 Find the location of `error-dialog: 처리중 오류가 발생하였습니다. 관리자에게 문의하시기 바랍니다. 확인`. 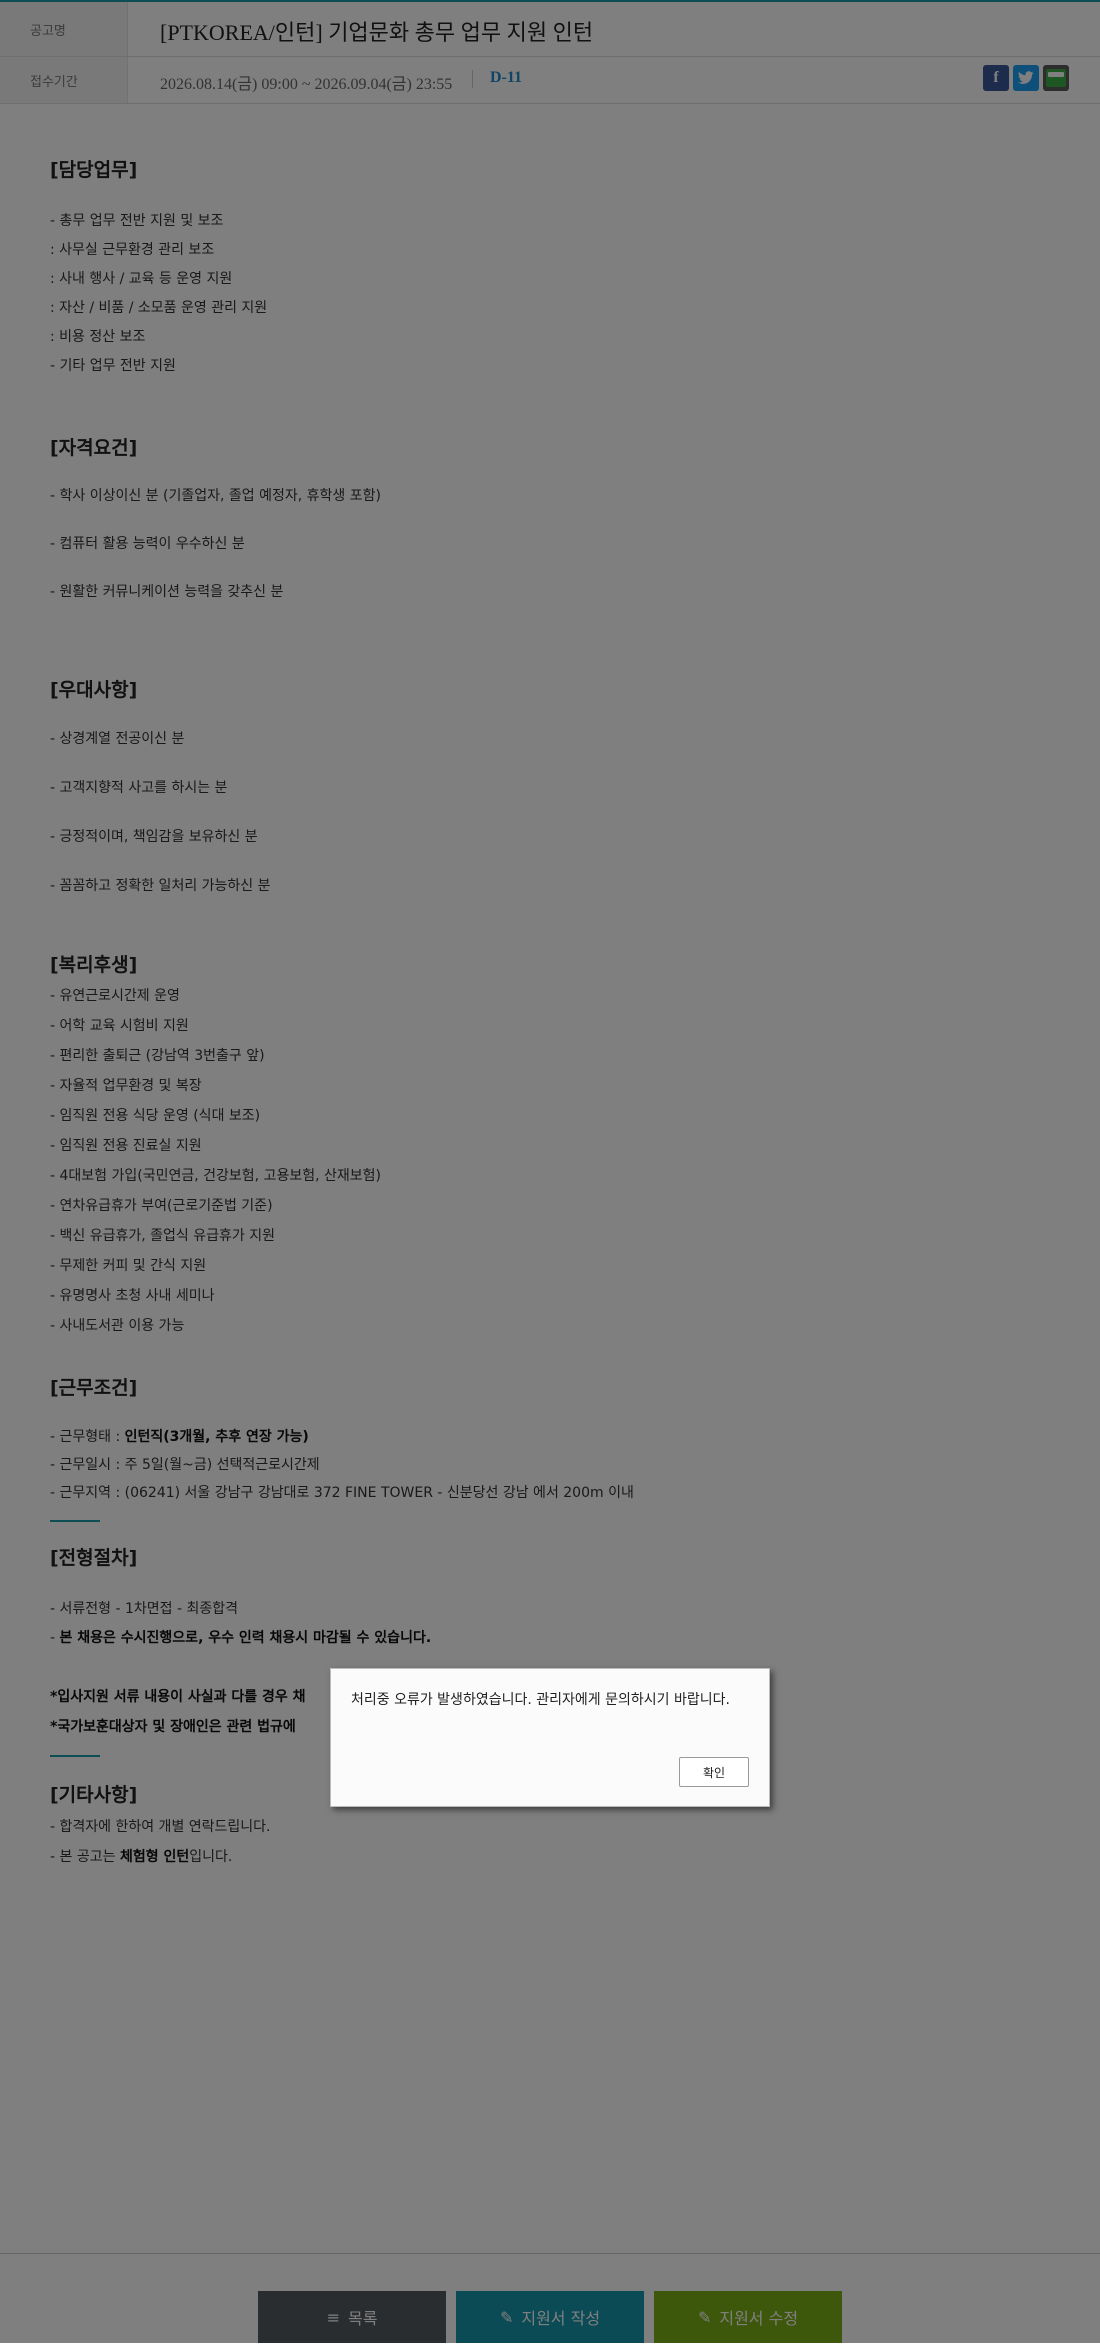

error-dialog: 처리중 오류가 발생하였습니다. 관리자에게 문의하시기 바랍니다. 확인 is located at coordinates (550, 1737).